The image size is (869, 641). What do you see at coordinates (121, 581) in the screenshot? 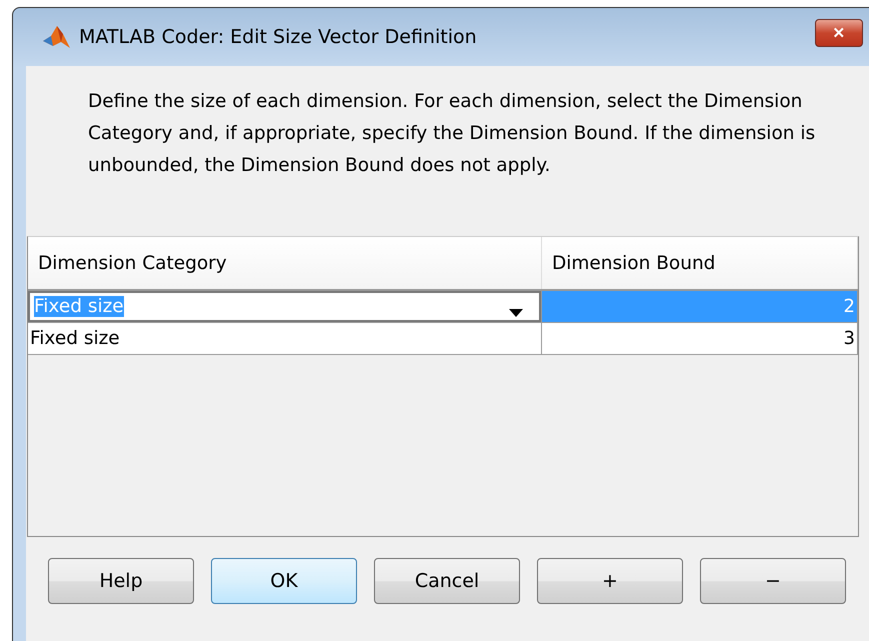
I see `dialog-button: Help` at bounding box center [121, 581].